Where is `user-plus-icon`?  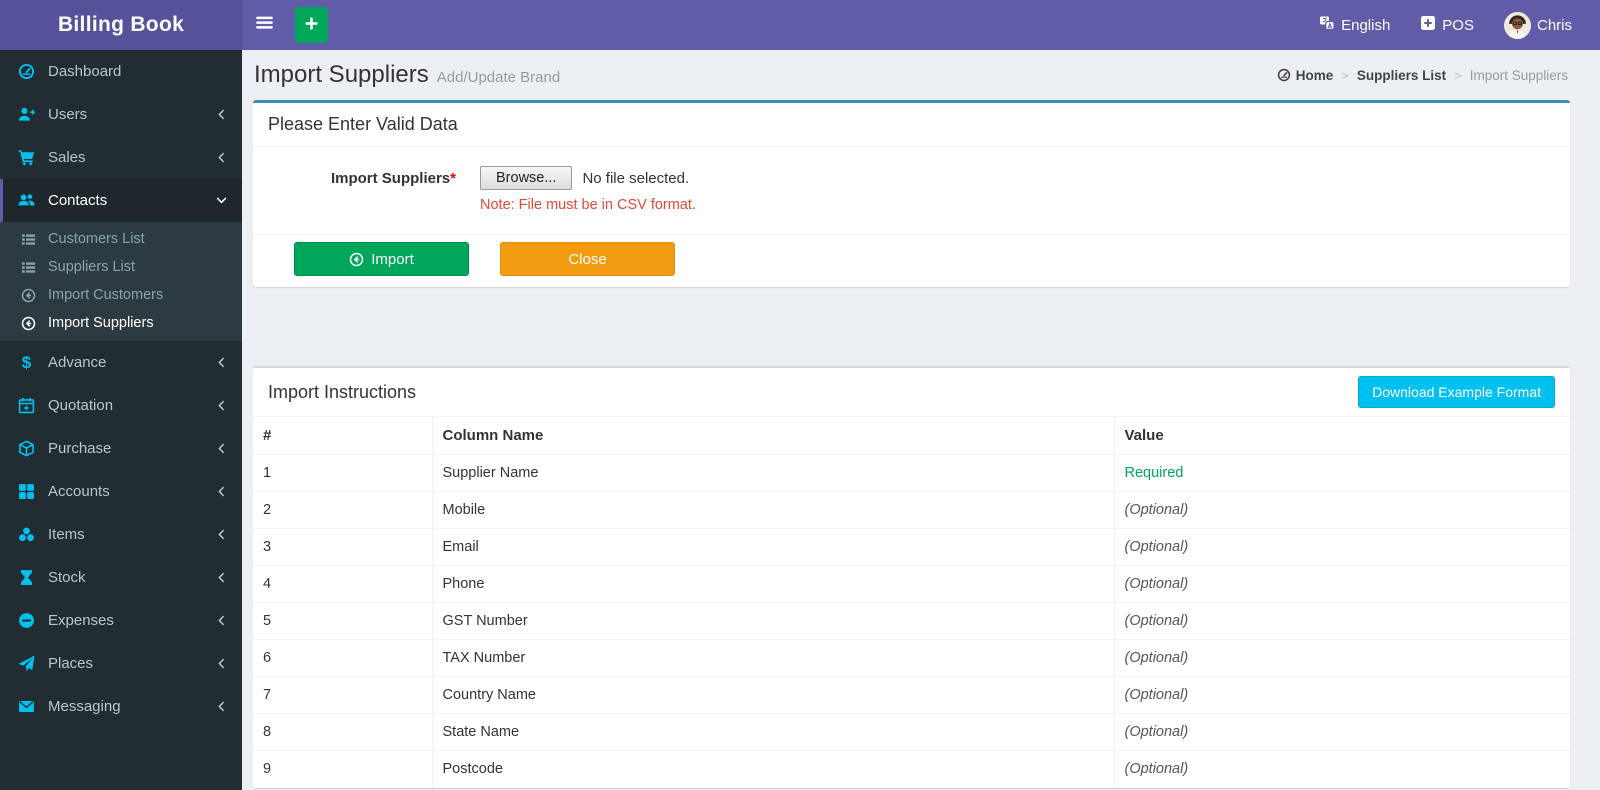 user-plus-icon is located at coordinates (26, 114).